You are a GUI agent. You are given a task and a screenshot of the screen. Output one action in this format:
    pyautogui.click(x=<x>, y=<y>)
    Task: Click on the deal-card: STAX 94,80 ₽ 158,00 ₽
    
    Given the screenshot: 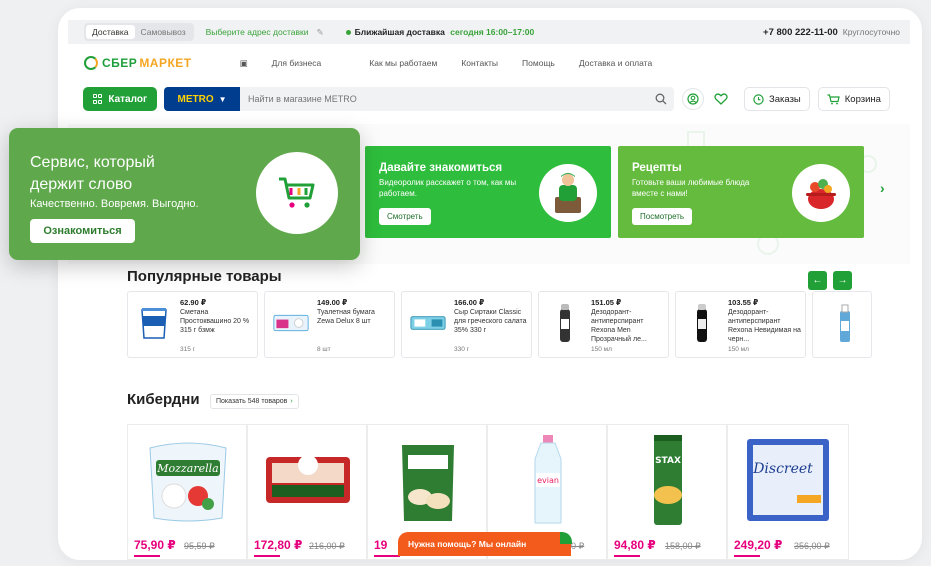 What is the action you would take?
    pyautogui.click(x=667, y=492)
    